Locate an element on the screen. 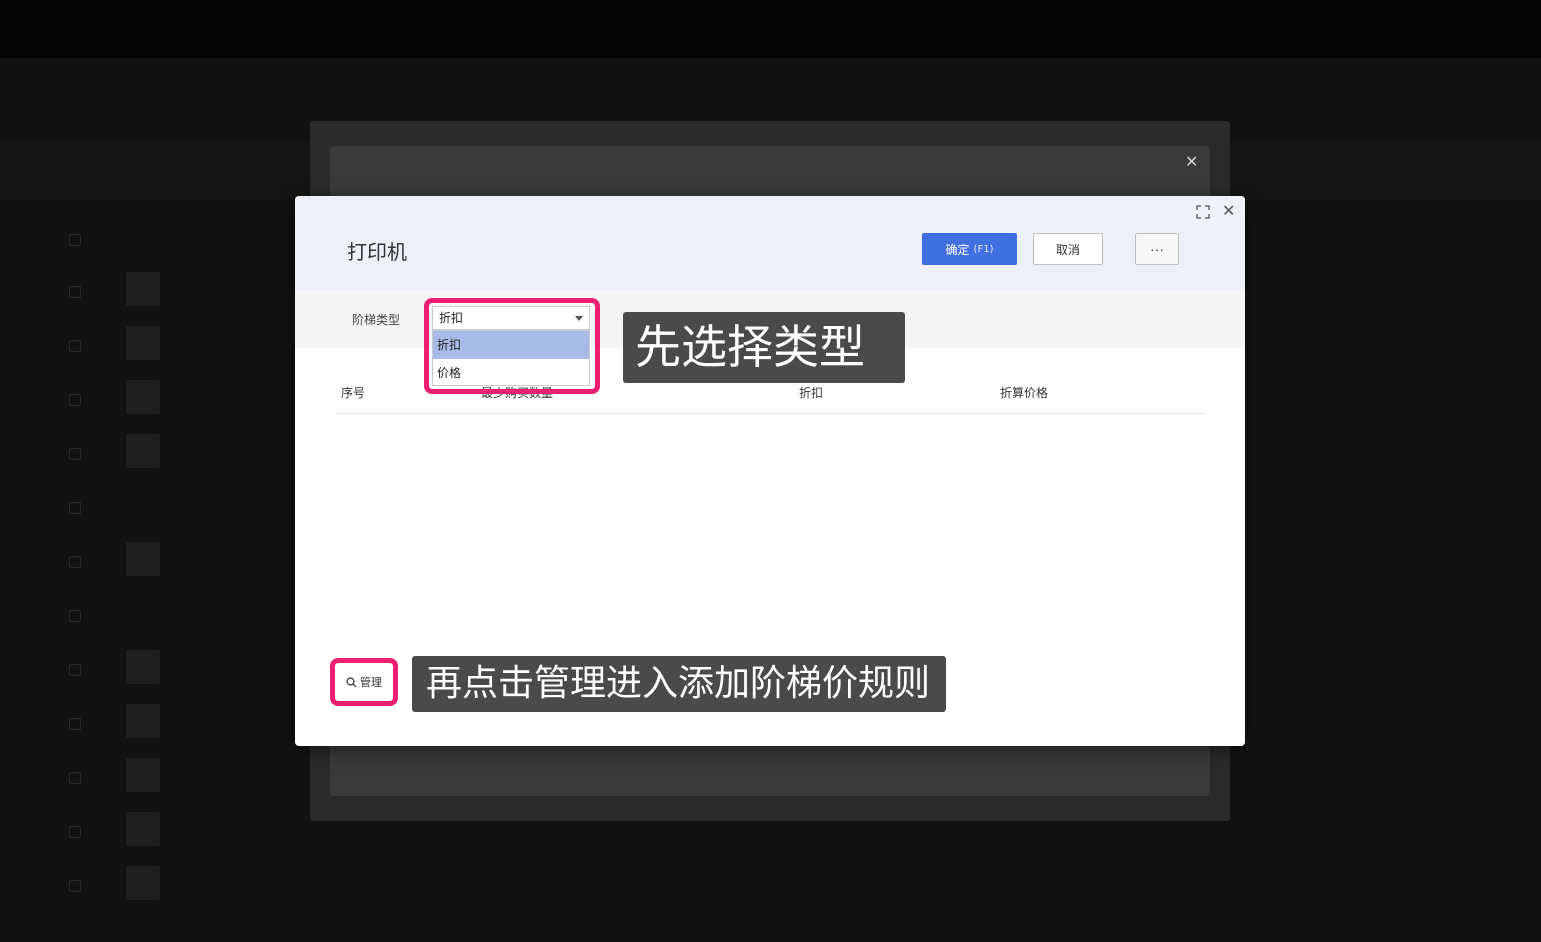 Image resolution: width=1541 pixels, height=942 pixels. confirm-button: 确定 (F1) is located at coordinates (969, 249).